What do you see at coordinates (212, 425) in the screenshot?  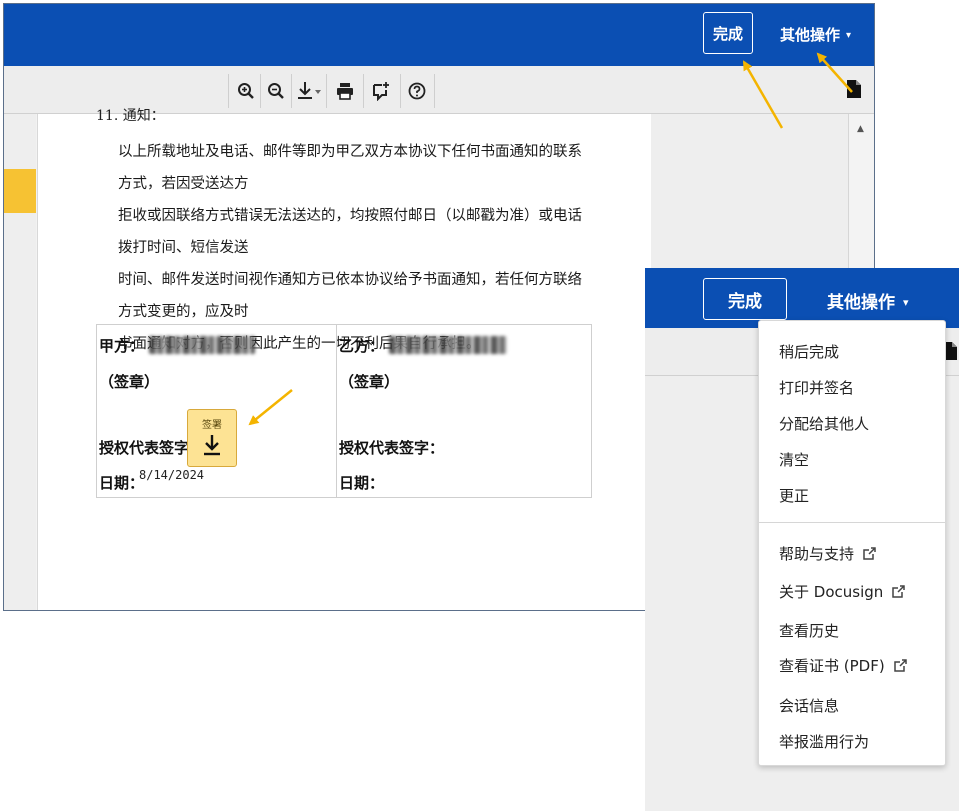 I see `sign-tag-label: 签署` at bounding box center [212, 425].